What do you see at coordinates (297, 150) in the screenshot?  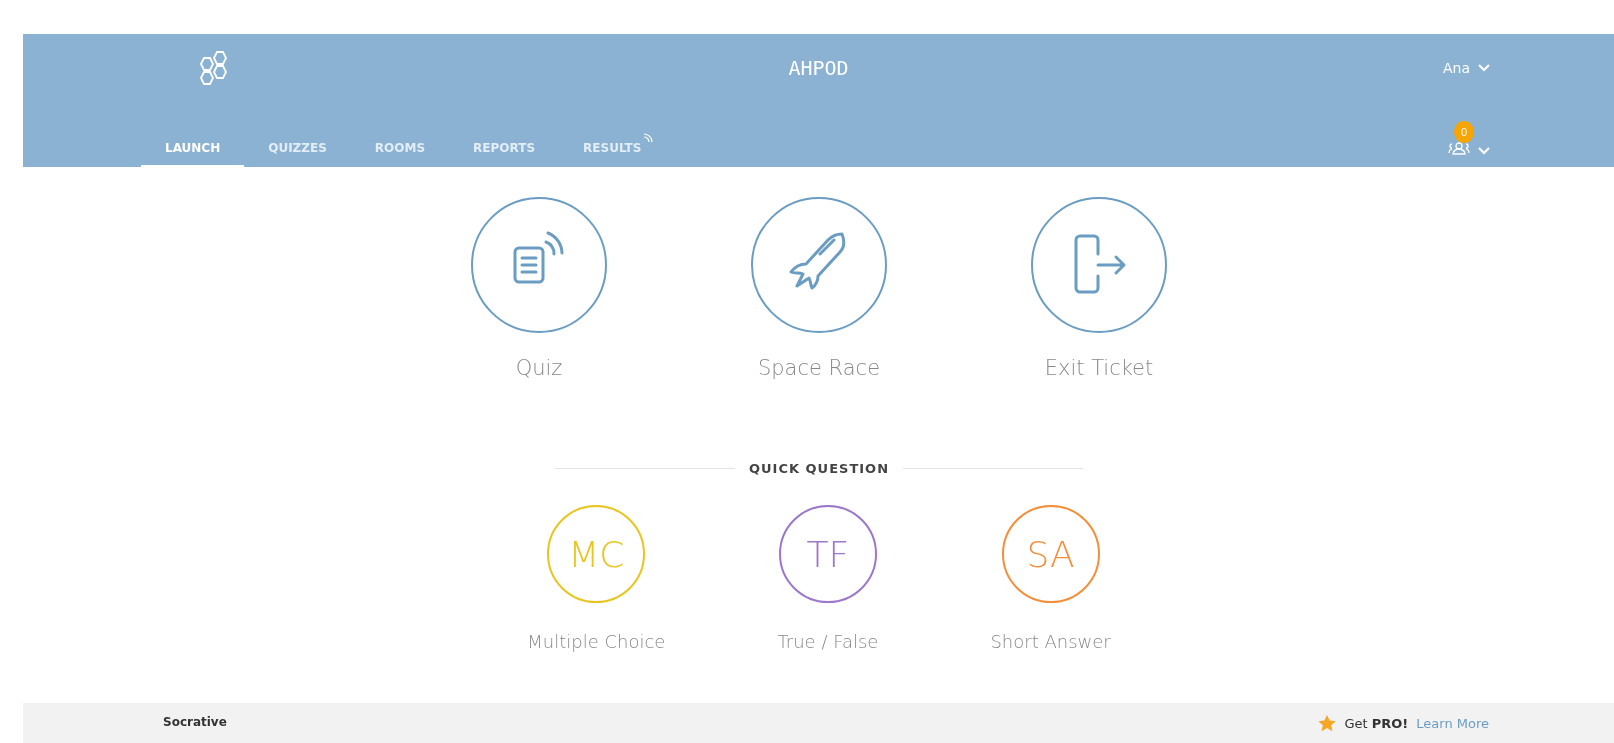 I see `nav-tab: QUIZZES` at bounding box center [297, 150].